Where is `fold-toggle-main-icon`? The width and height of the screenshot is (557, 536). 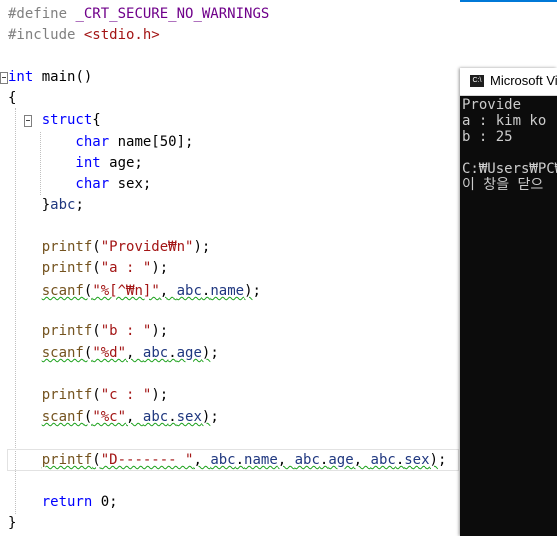
fold-toggle-main-icon is located at coordinates (4, 78).